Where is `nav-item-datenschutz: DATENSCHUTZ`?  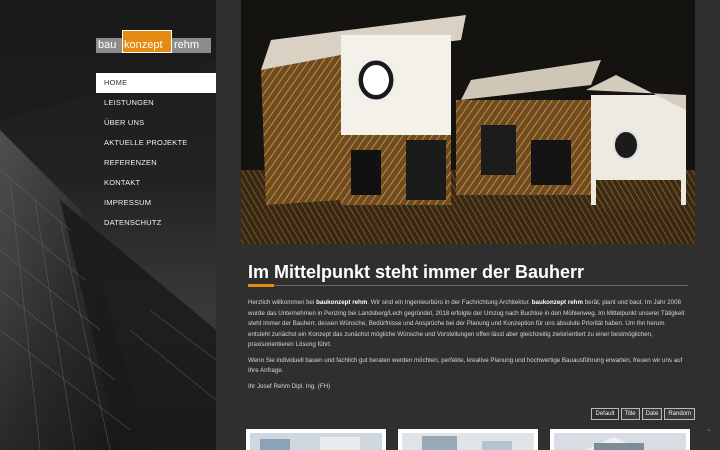 nav-item-datenschutz: DATENSCHUTZ is located at coordinates (156, 223).